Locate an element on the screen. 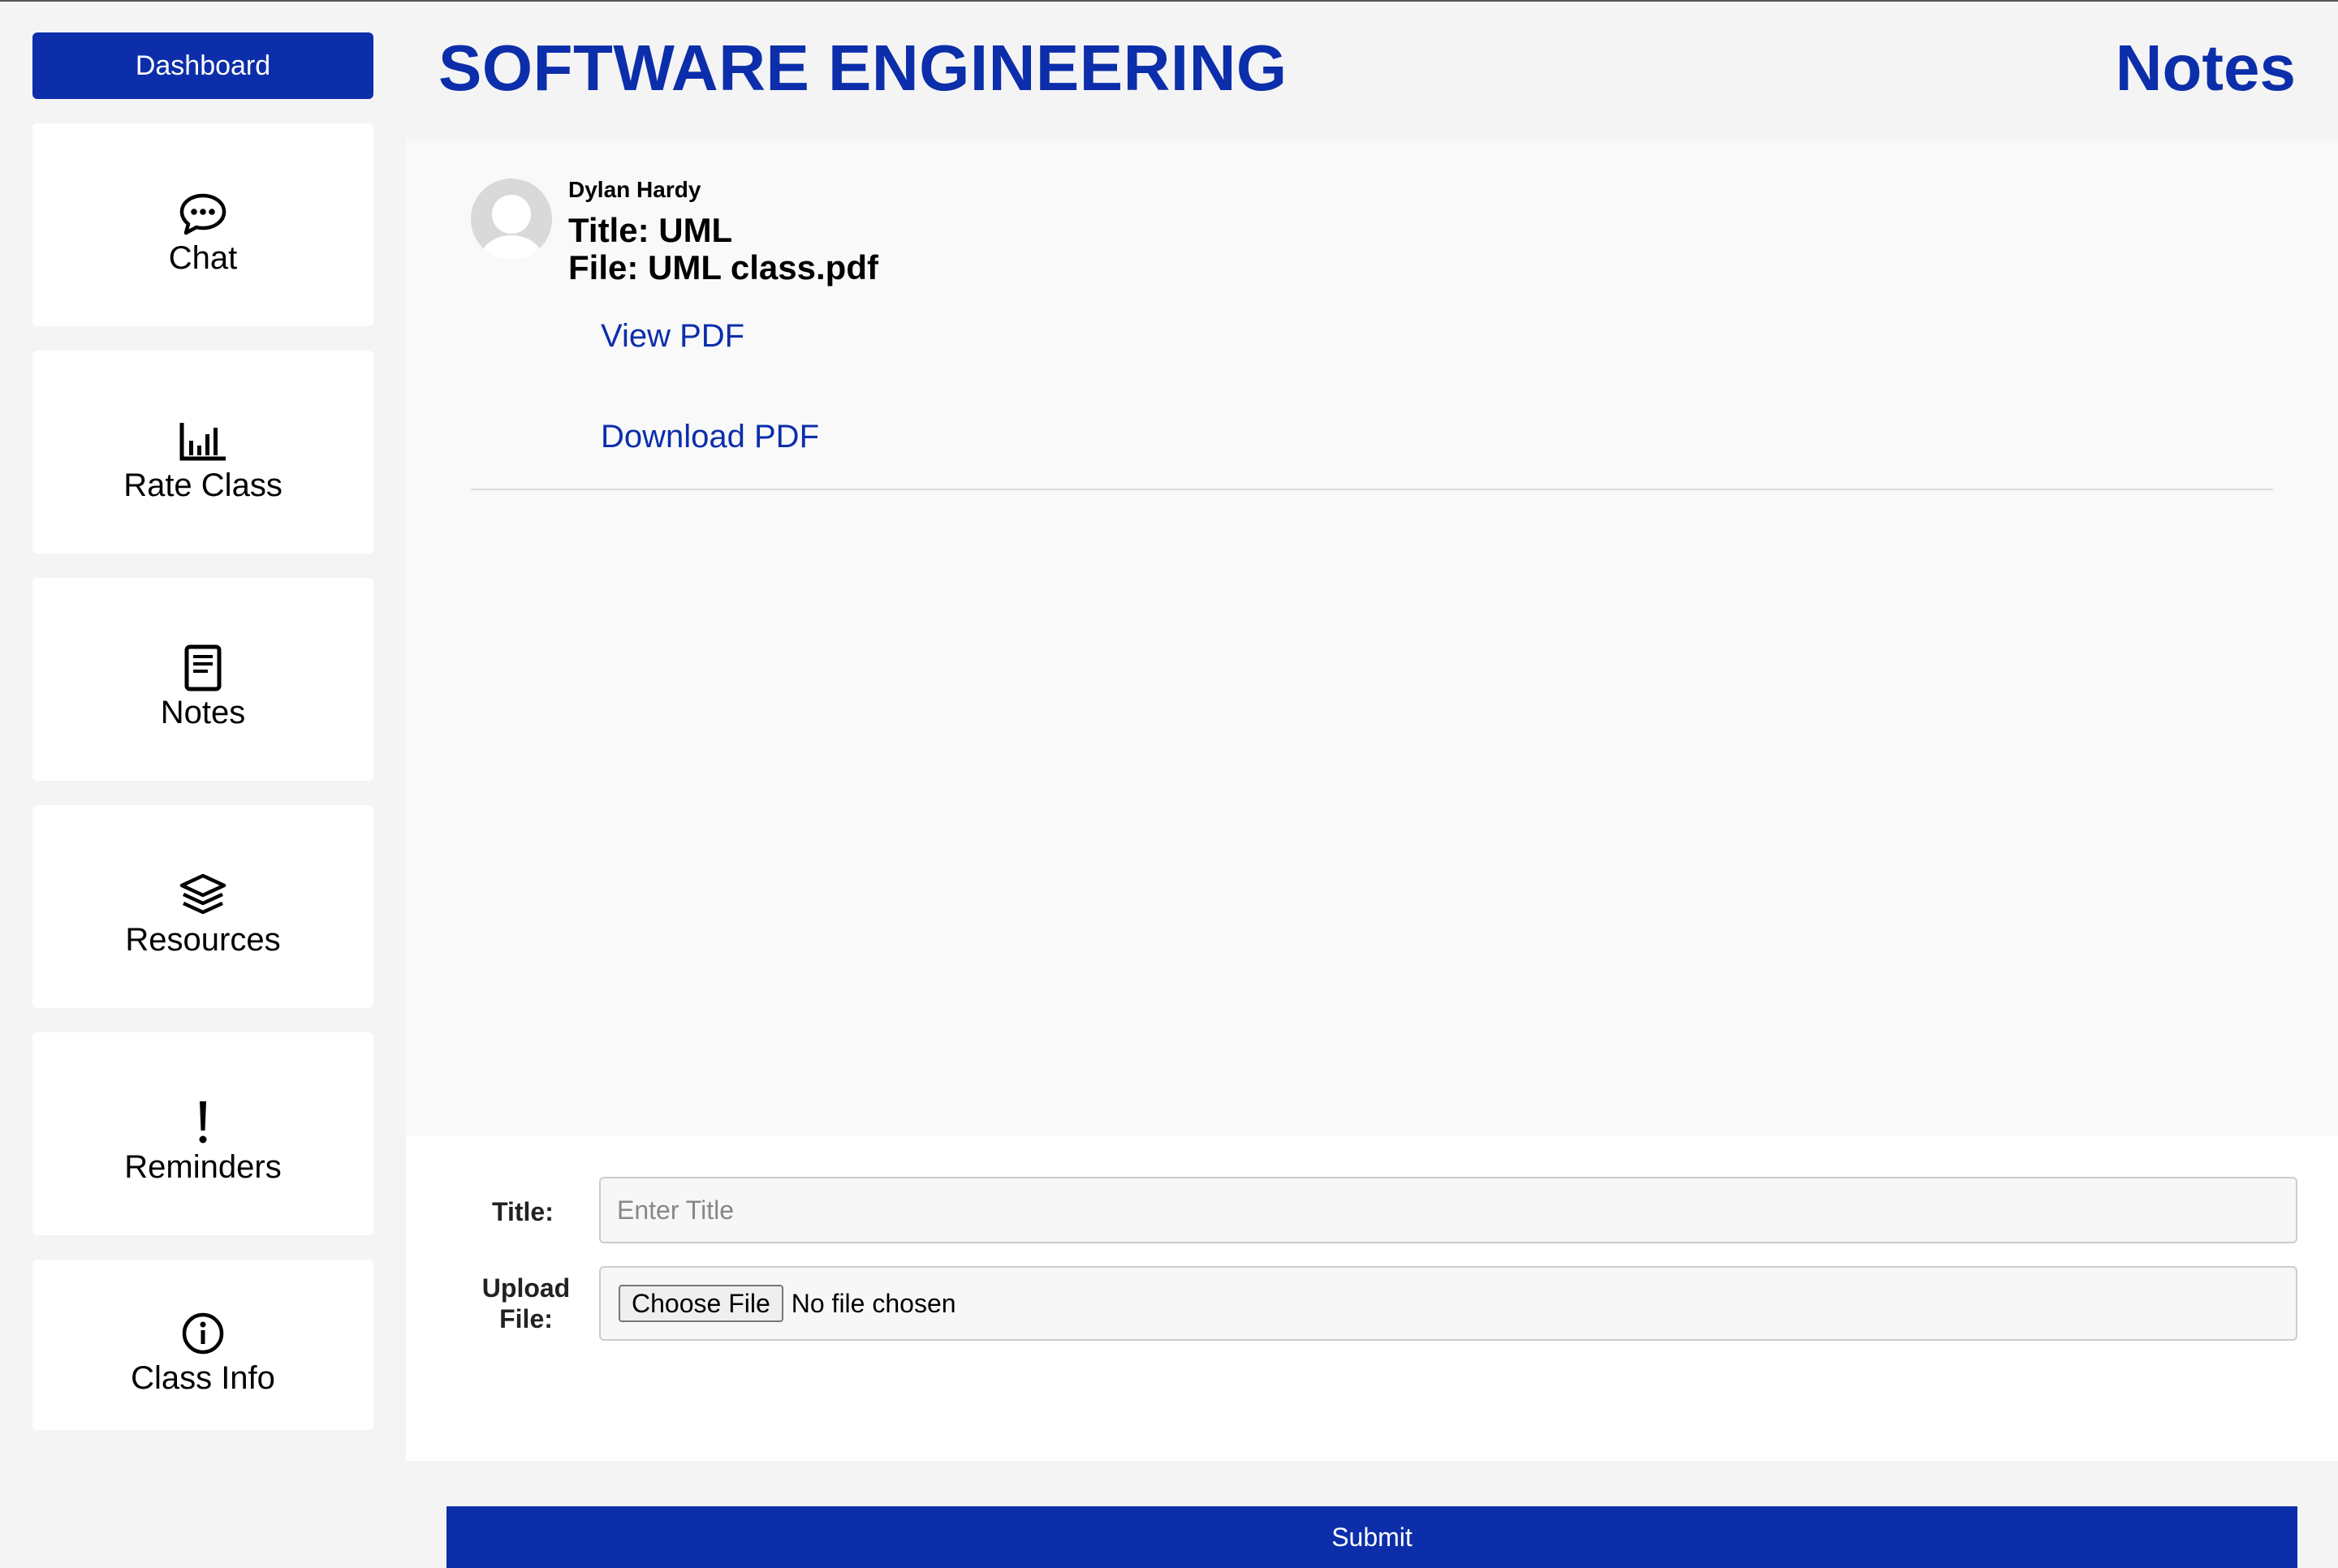 The width and height of the screenshot is (2338, 1568). sidebar-item-reminders: Reminders is located at coordinates (202, 1134).